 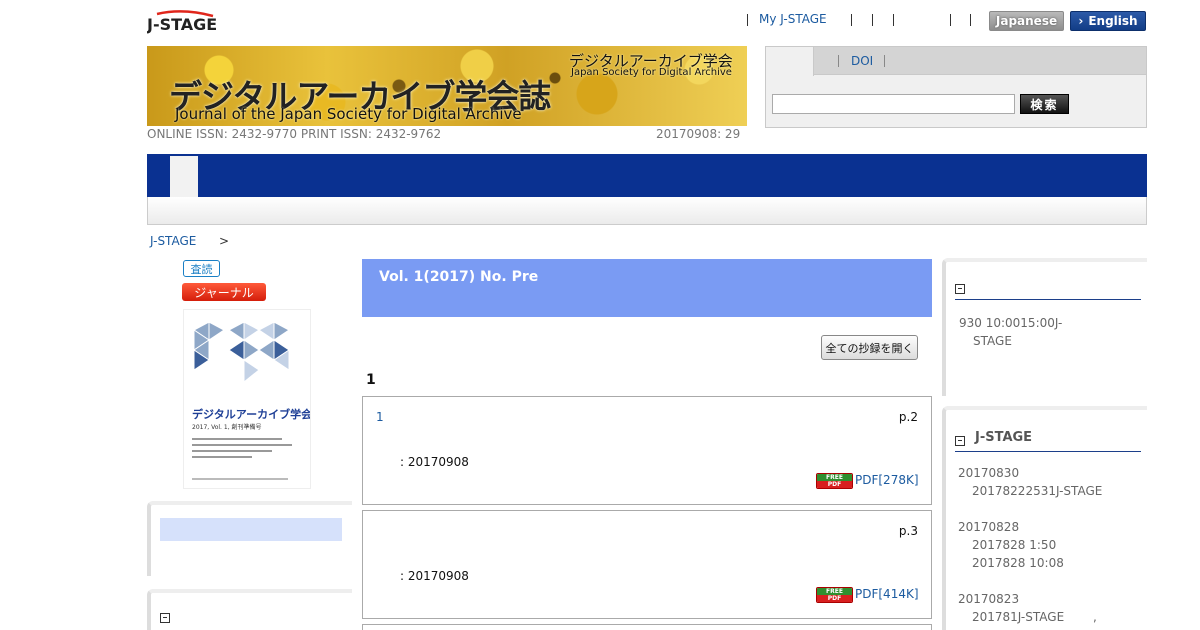 I want to click on english-language-button: › English, so click(x=1108, y=21).